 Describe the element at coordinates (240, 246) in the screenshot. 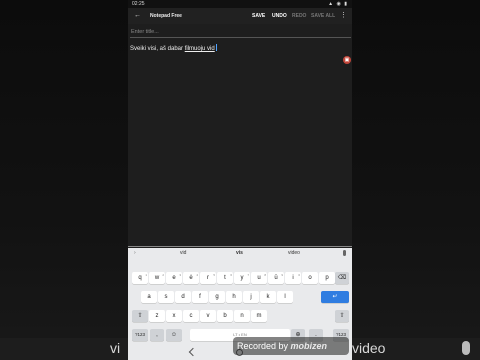

I see `editor-divider` at that location.